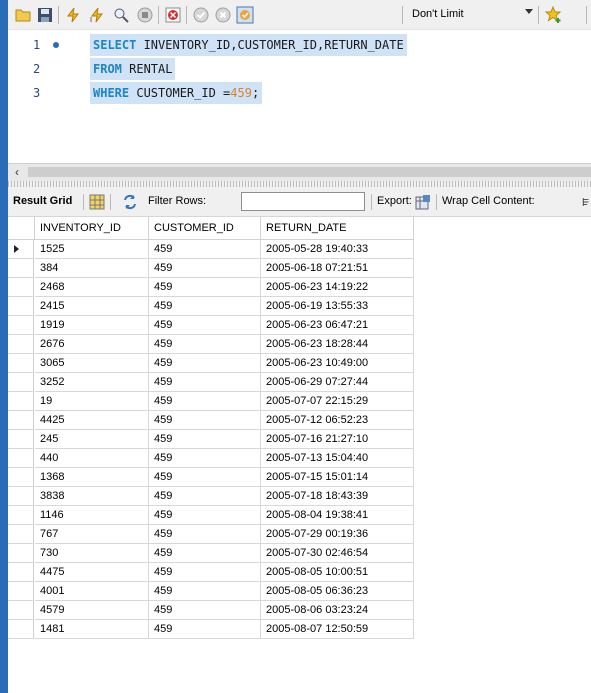 The image size is (591, 693). I want to click on table-row: 3838 459 2005-07-18 18:43:39, so click(299, 496).